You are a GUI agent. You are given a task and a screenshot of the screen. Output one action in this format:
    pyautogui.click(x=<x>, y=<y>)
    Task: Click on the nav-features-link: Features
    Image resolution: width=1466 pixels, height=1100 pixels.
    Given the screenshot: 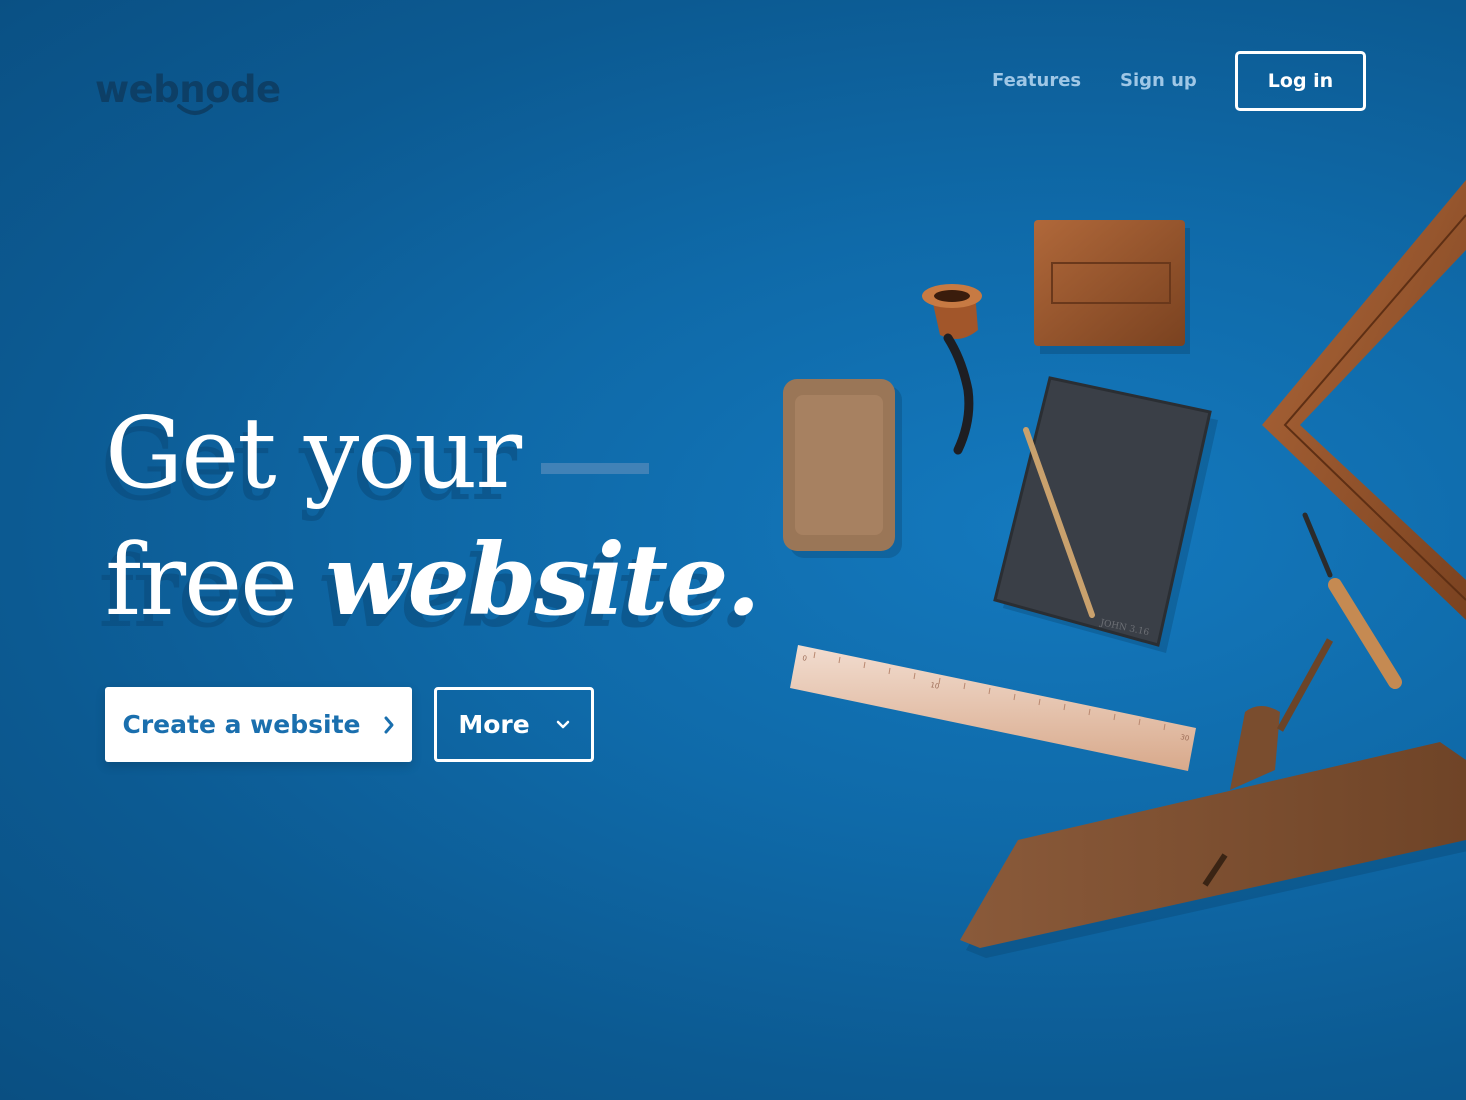 What is the action you would take?
    pyautogui.click(x=1036, y=80)
    